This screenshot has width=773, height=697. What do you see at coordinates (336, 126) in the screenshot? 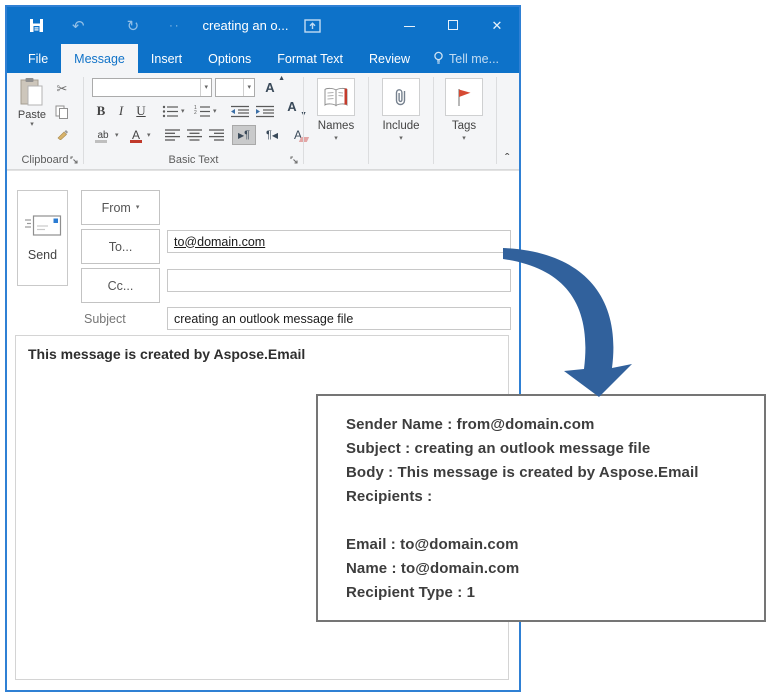
I see `names-label: Names` at bounding box center [336, 126].